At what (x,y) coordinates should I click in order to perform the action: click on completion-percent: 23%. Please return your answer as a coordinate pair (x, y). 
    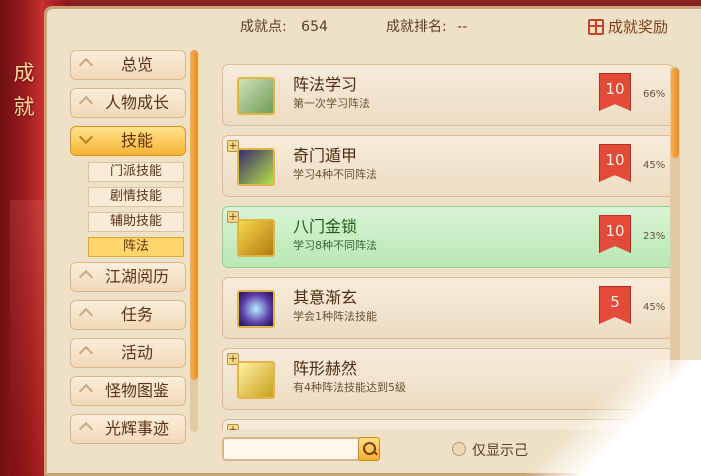
    Looking at the image, I should click on (654, 236).